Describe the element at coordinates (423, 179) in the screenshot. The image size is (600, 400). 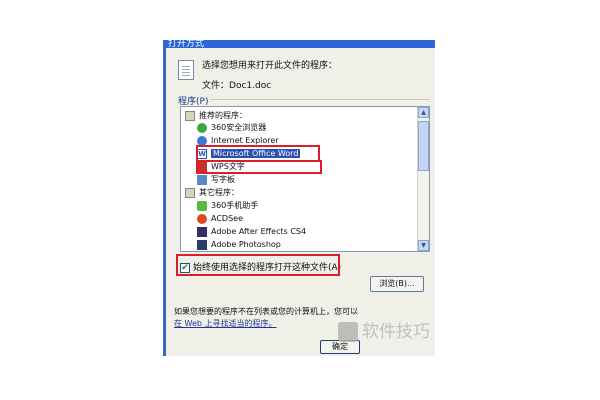
I see `list-scrollbar: ▲ ▼` at that location.